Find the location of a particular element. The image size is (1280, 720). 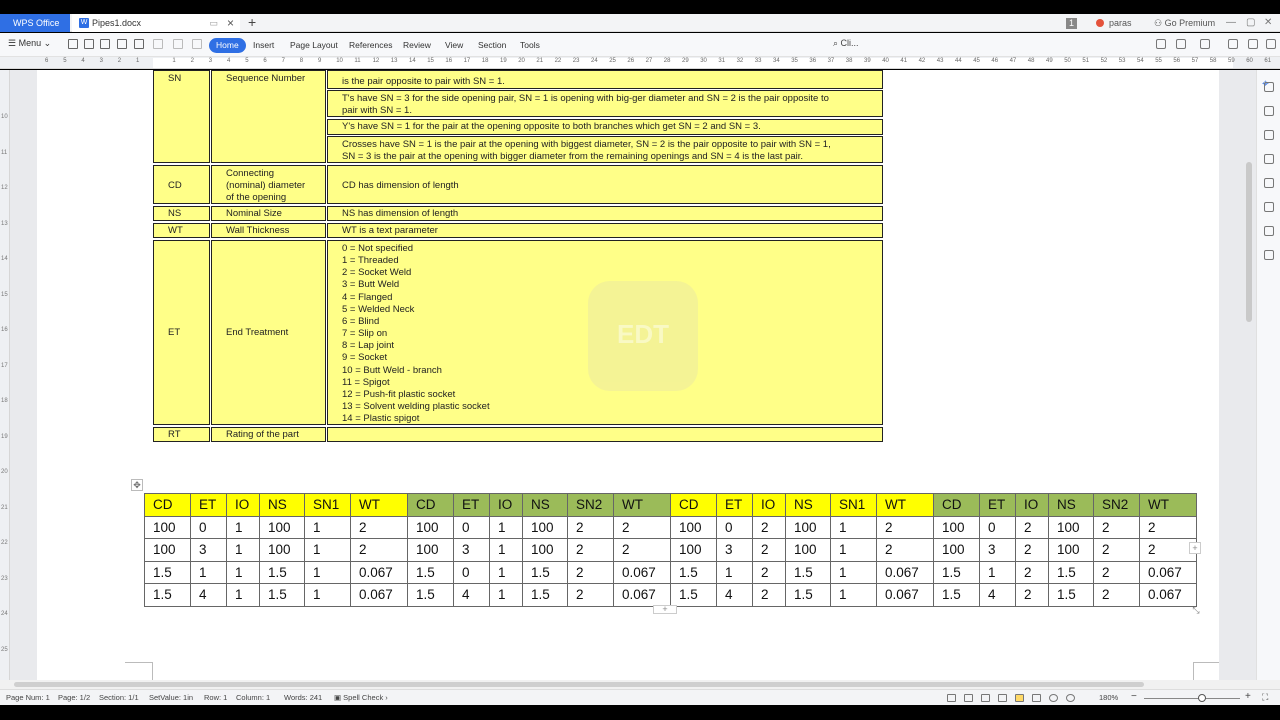

zoom-slider-handle is located at coordinates (1202, 698).